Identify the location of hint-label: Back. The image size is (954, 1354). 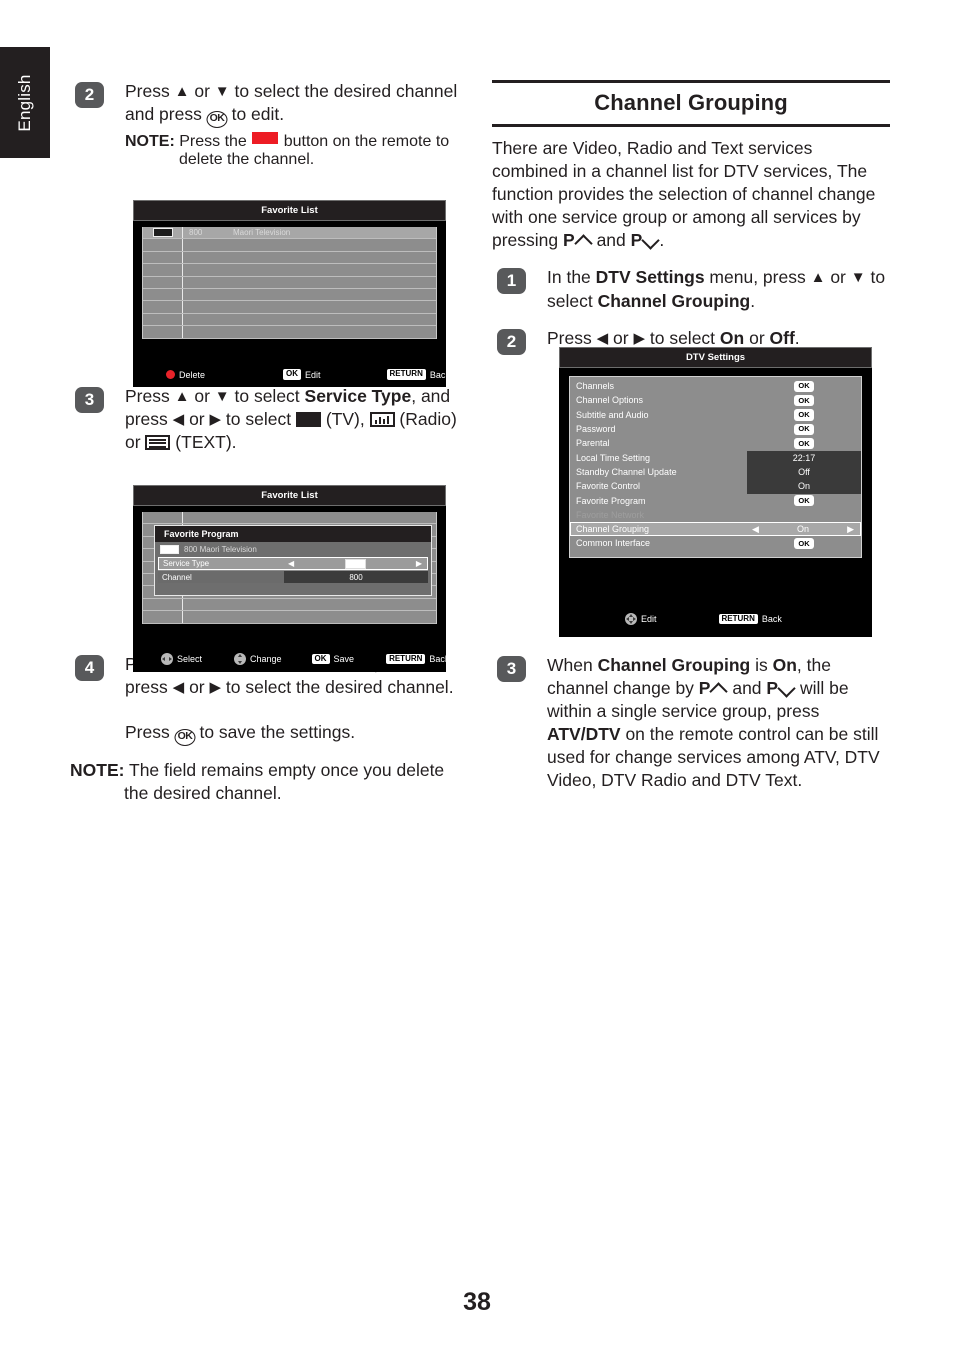
(771, 618).